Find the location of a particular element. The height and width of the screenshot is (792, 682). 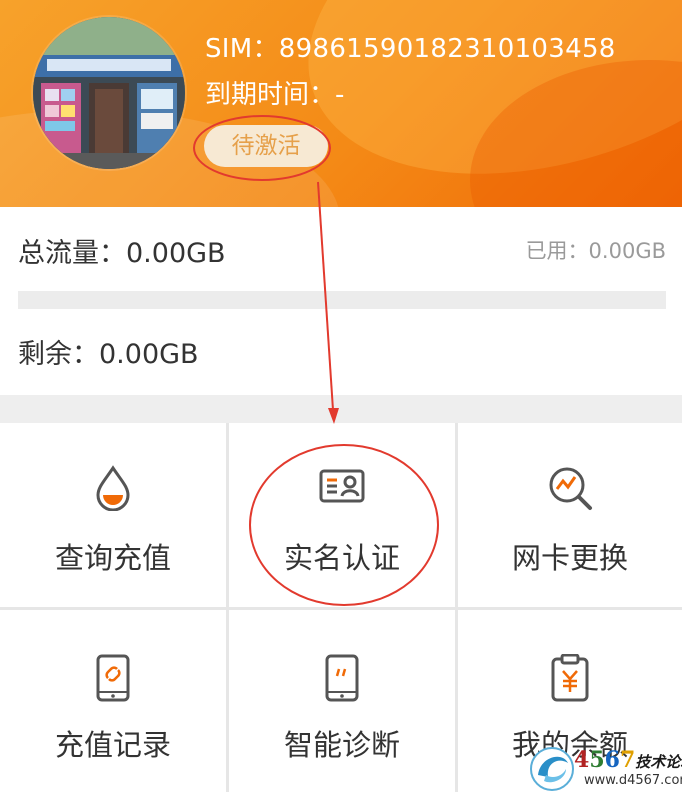

menu-item-card-replace: 网卡更换 is located at coordinates (570, 515).